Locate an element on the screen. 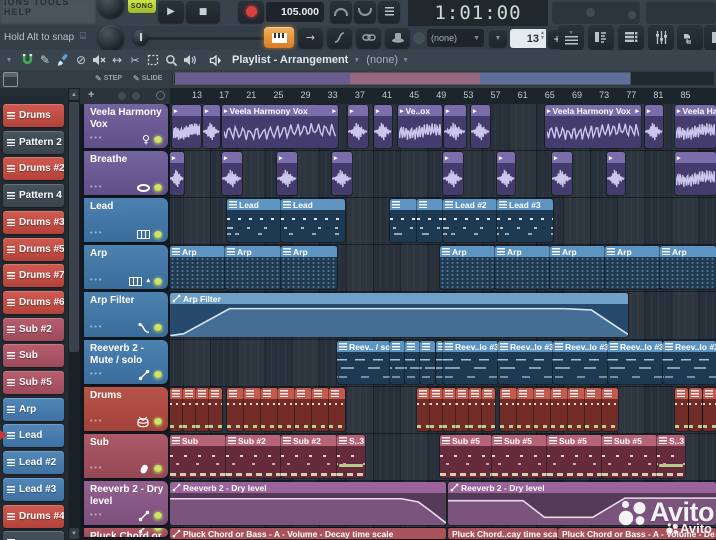 This screenshot has height=540, width=716. plugin-picker-button is located at coordinates (710, 37).